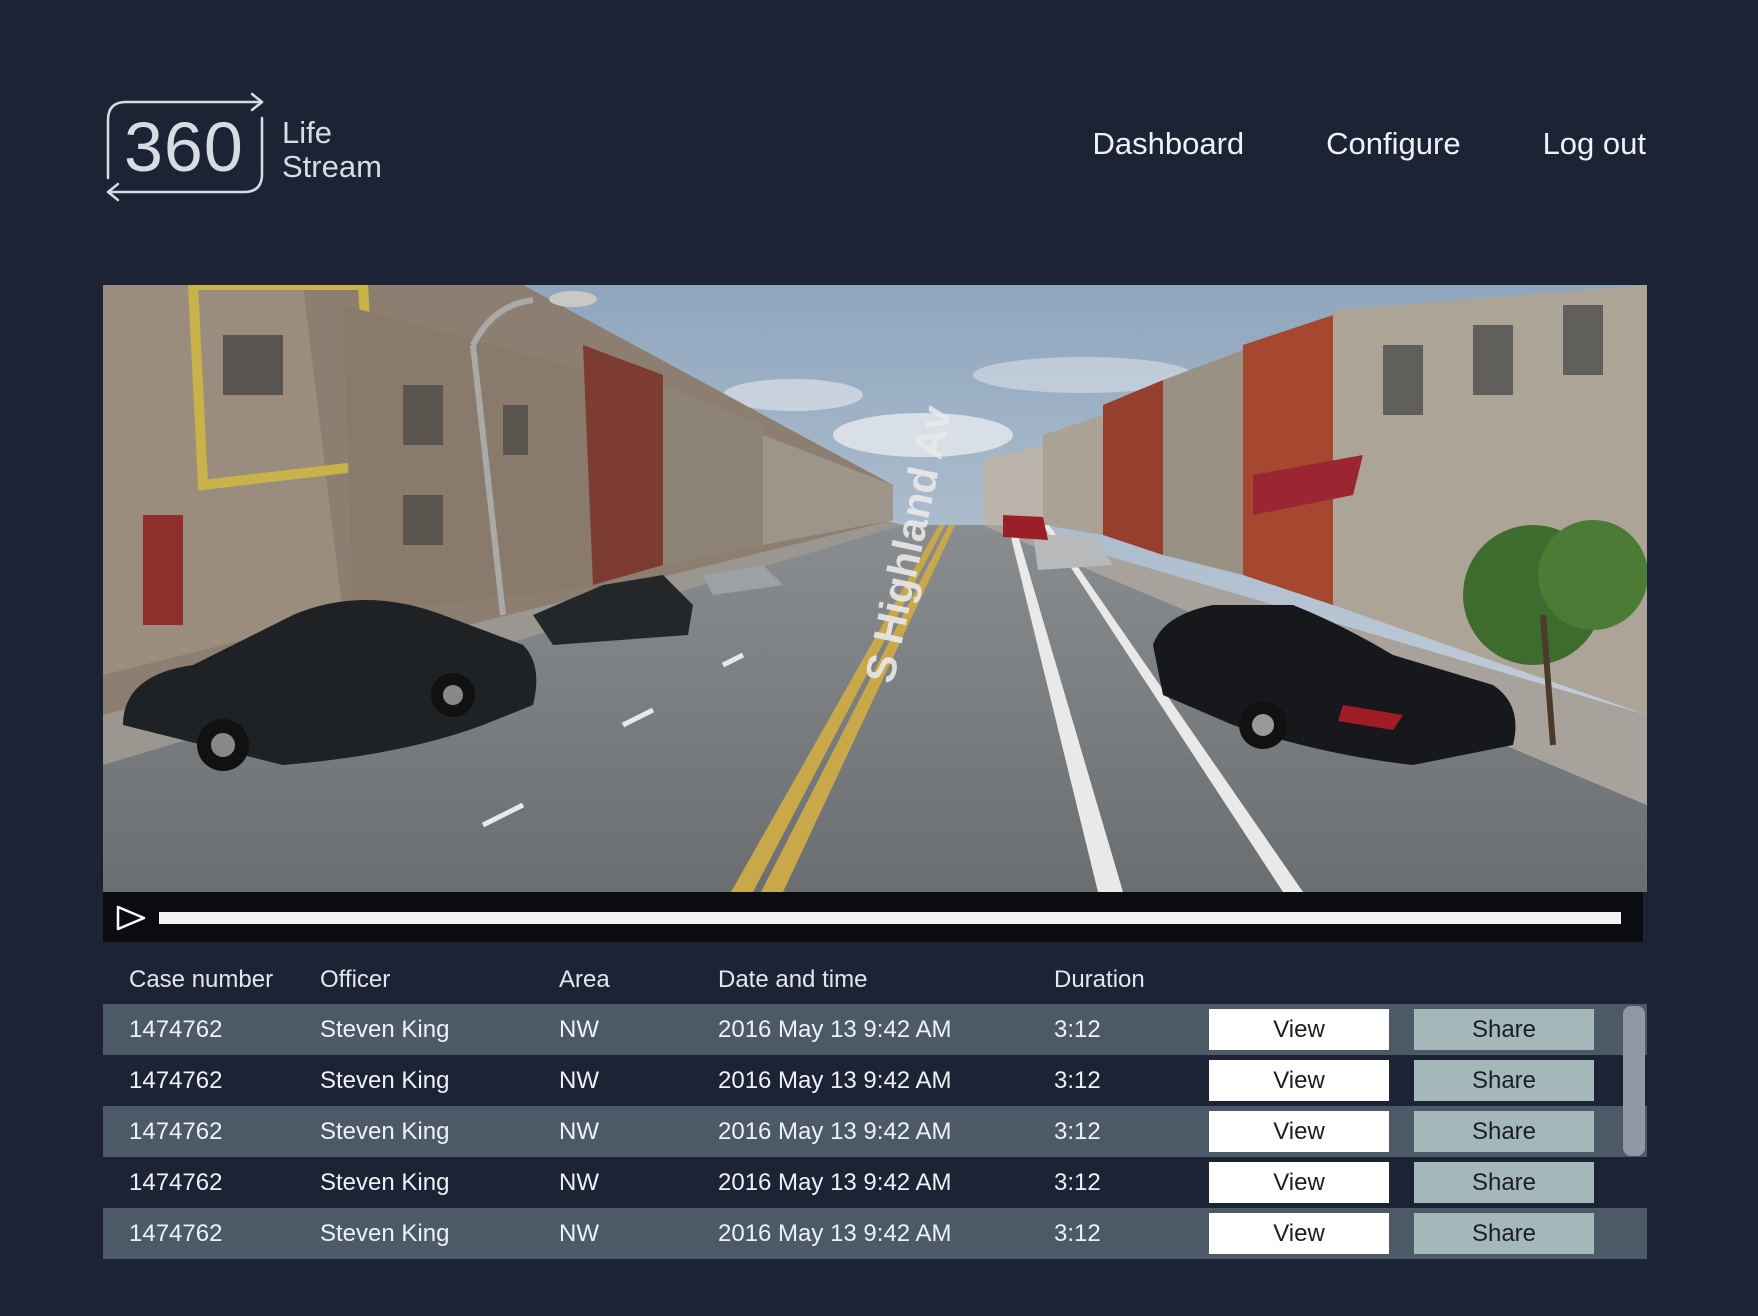 The image size is (1758, 1316). Describe the element at coordinates (1099, 979) in the screenshot. I see `header-duration: Duration` at that location.